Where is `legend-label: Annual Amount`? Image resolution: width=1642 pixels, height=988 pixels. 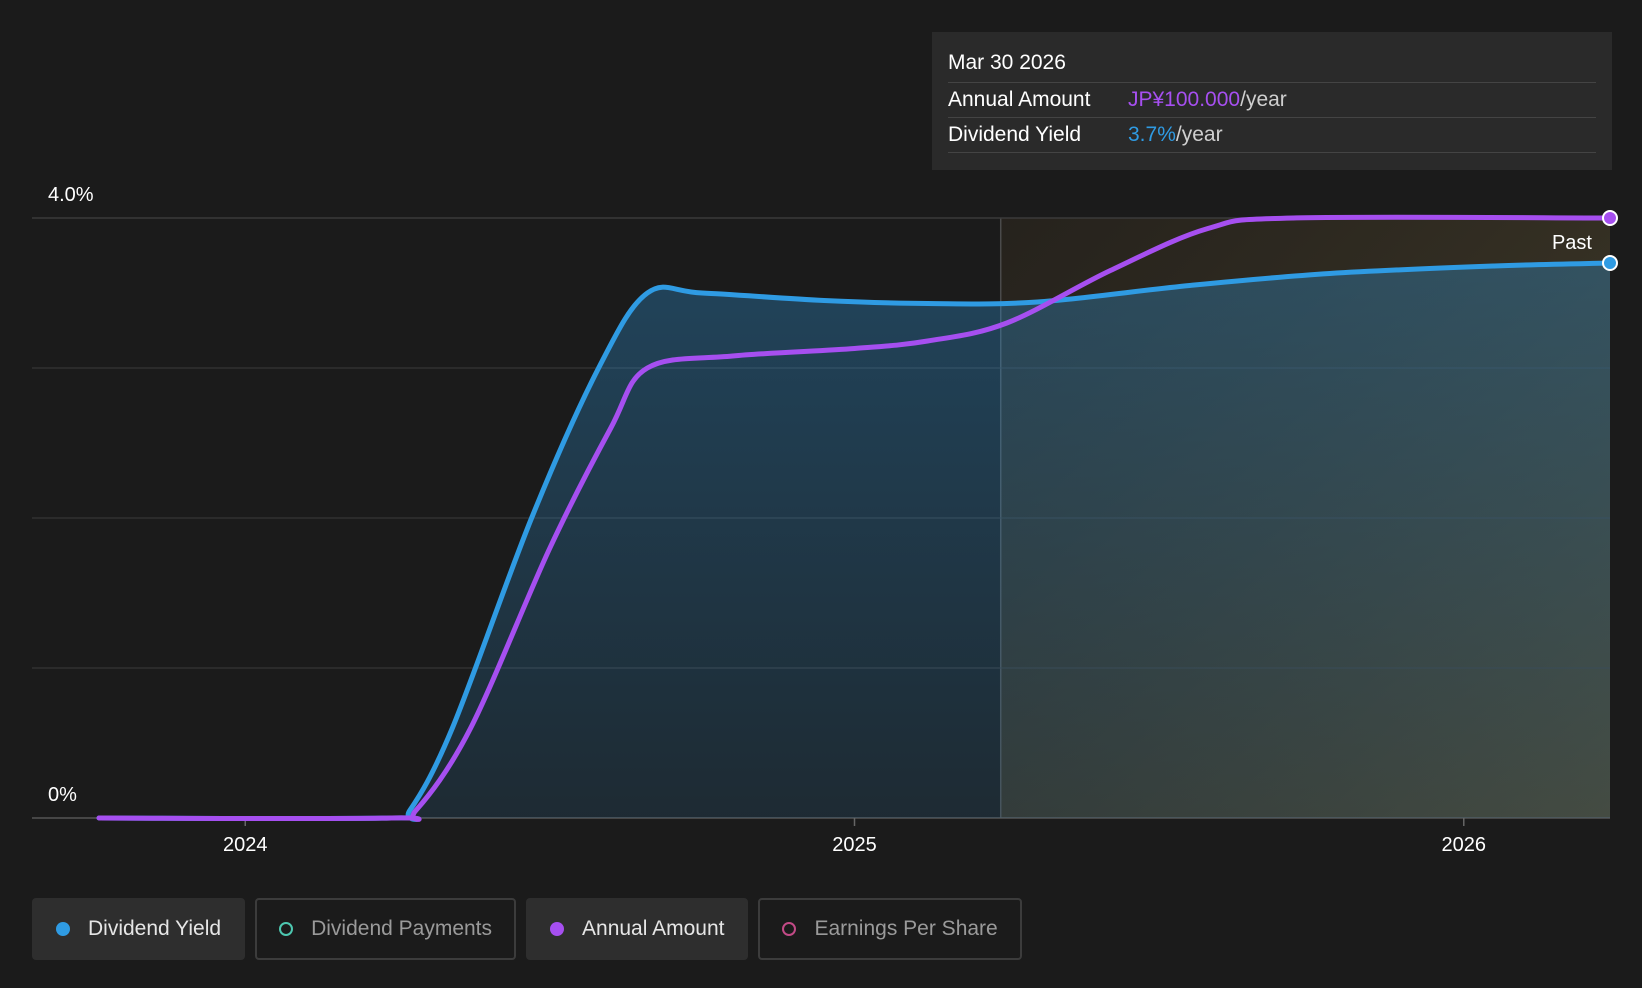 legend-label: Annual Amount is located at coordinates (653, 928).